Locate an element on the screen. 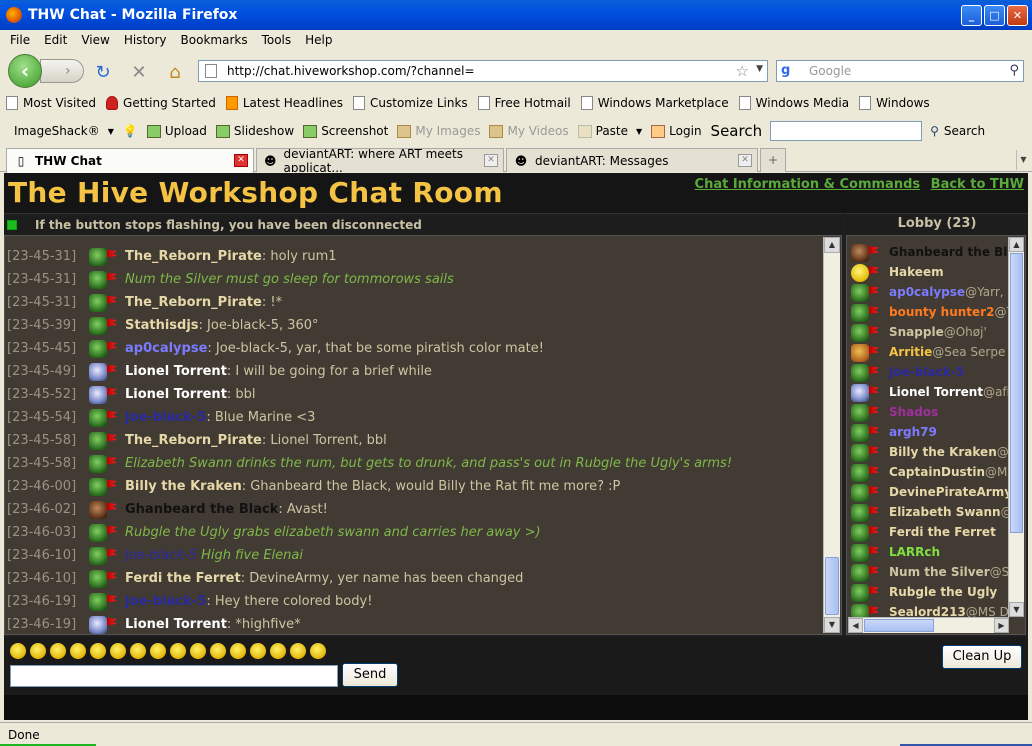 Image resolution: width=1032 pixels, height=746 pixels. lobby-user: bounty hunter2 @T is located at coordinates (931, 312).